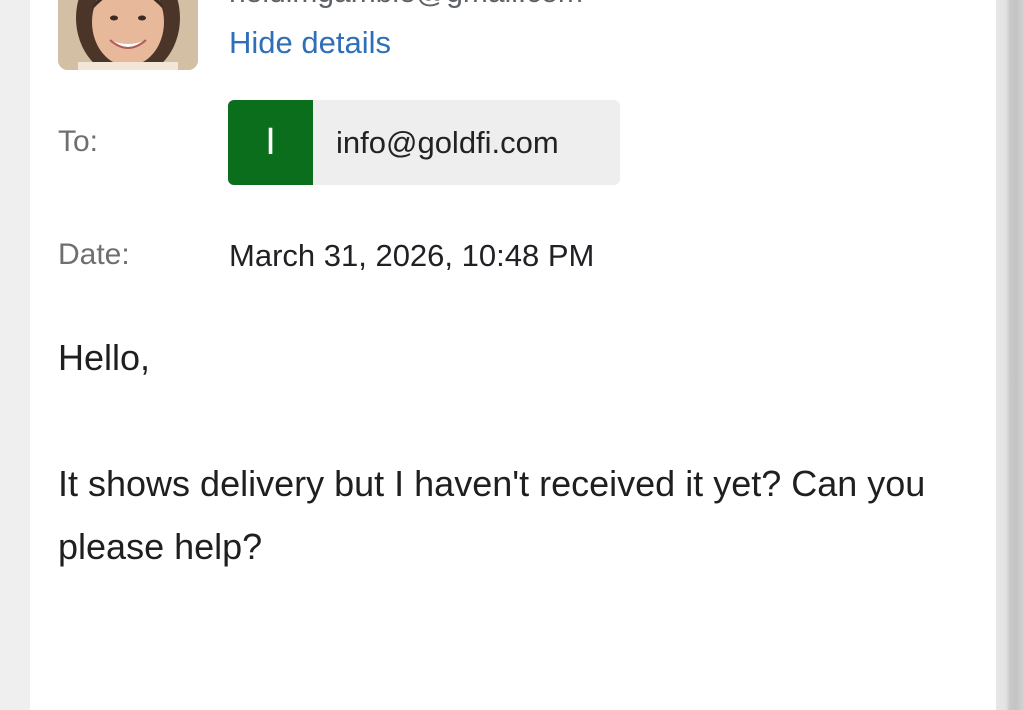 Image resolution: width=1024 pixels, height=710 pixels. What do you see at coordinates (78, 141) in the screenshot?
I see `to-label: To:` at bounding box center [78, 141].